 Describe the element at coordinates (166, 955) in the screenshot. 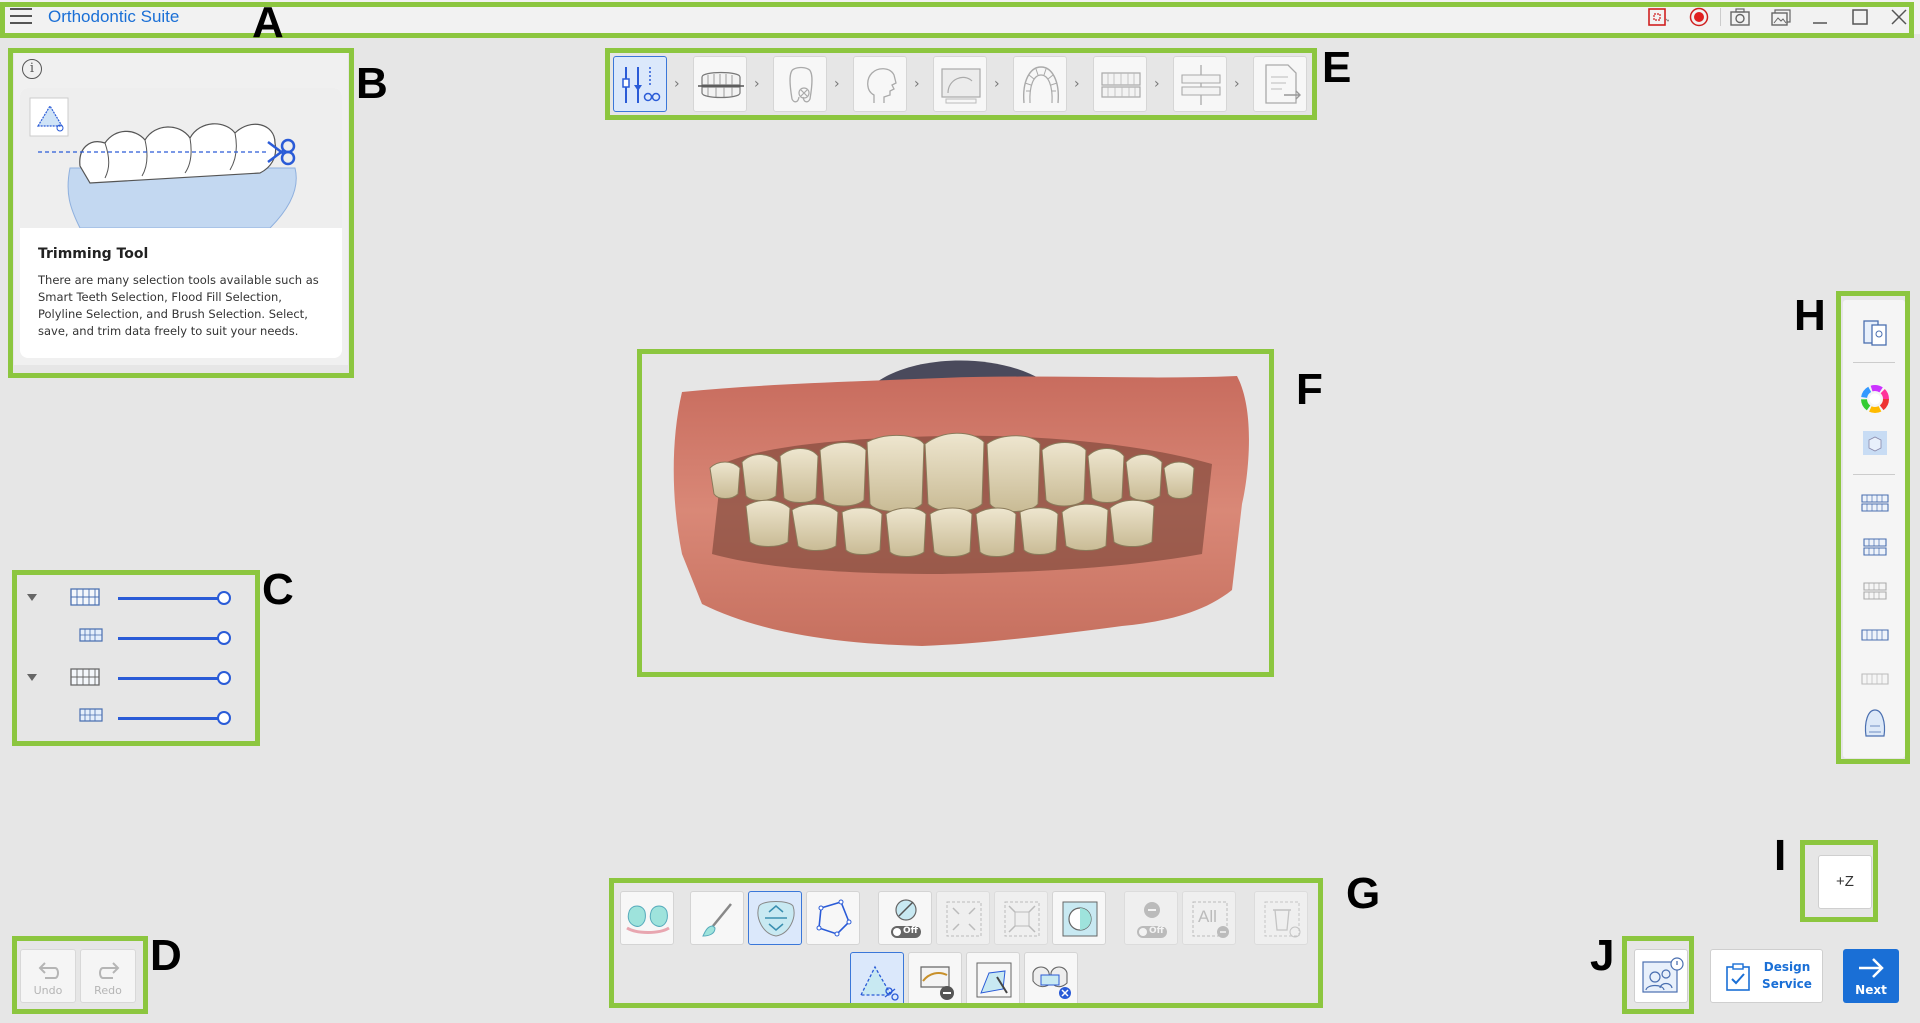

I see `label-d: D` at that location.